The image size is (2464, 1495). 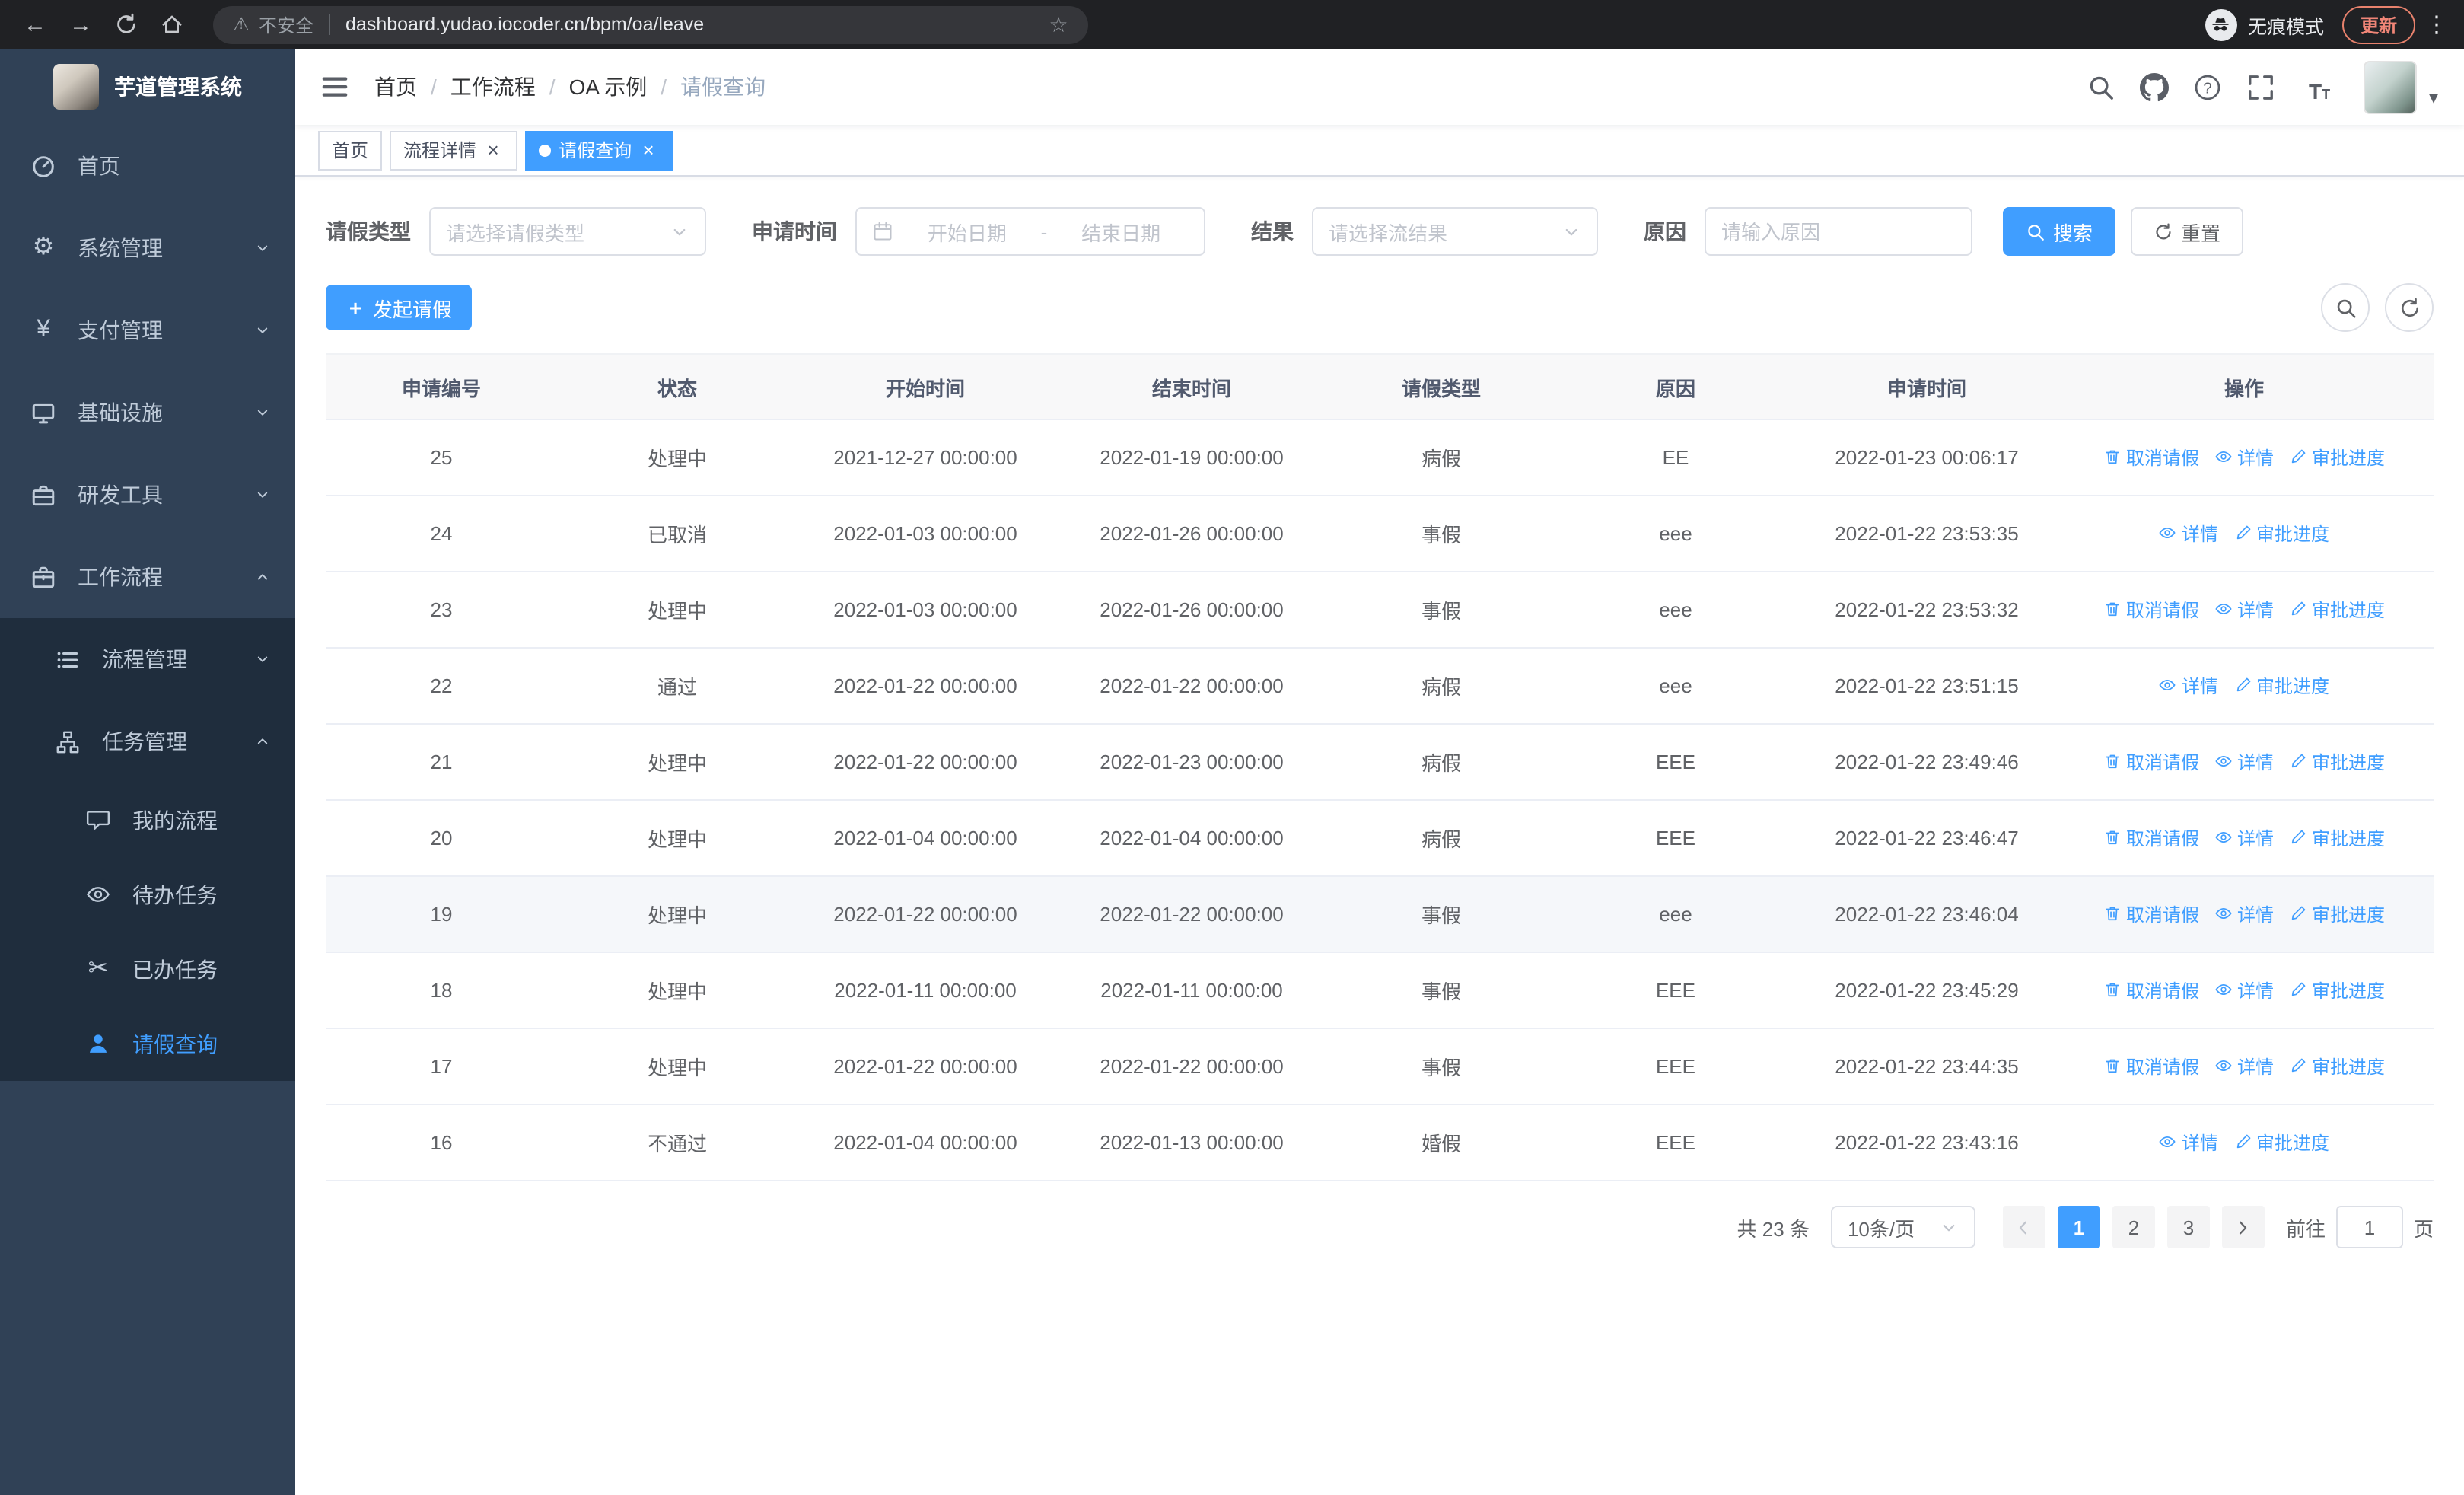 I want to click on sidebar-item-task-mgmt: 任务管理, so click(x=147, y=742).